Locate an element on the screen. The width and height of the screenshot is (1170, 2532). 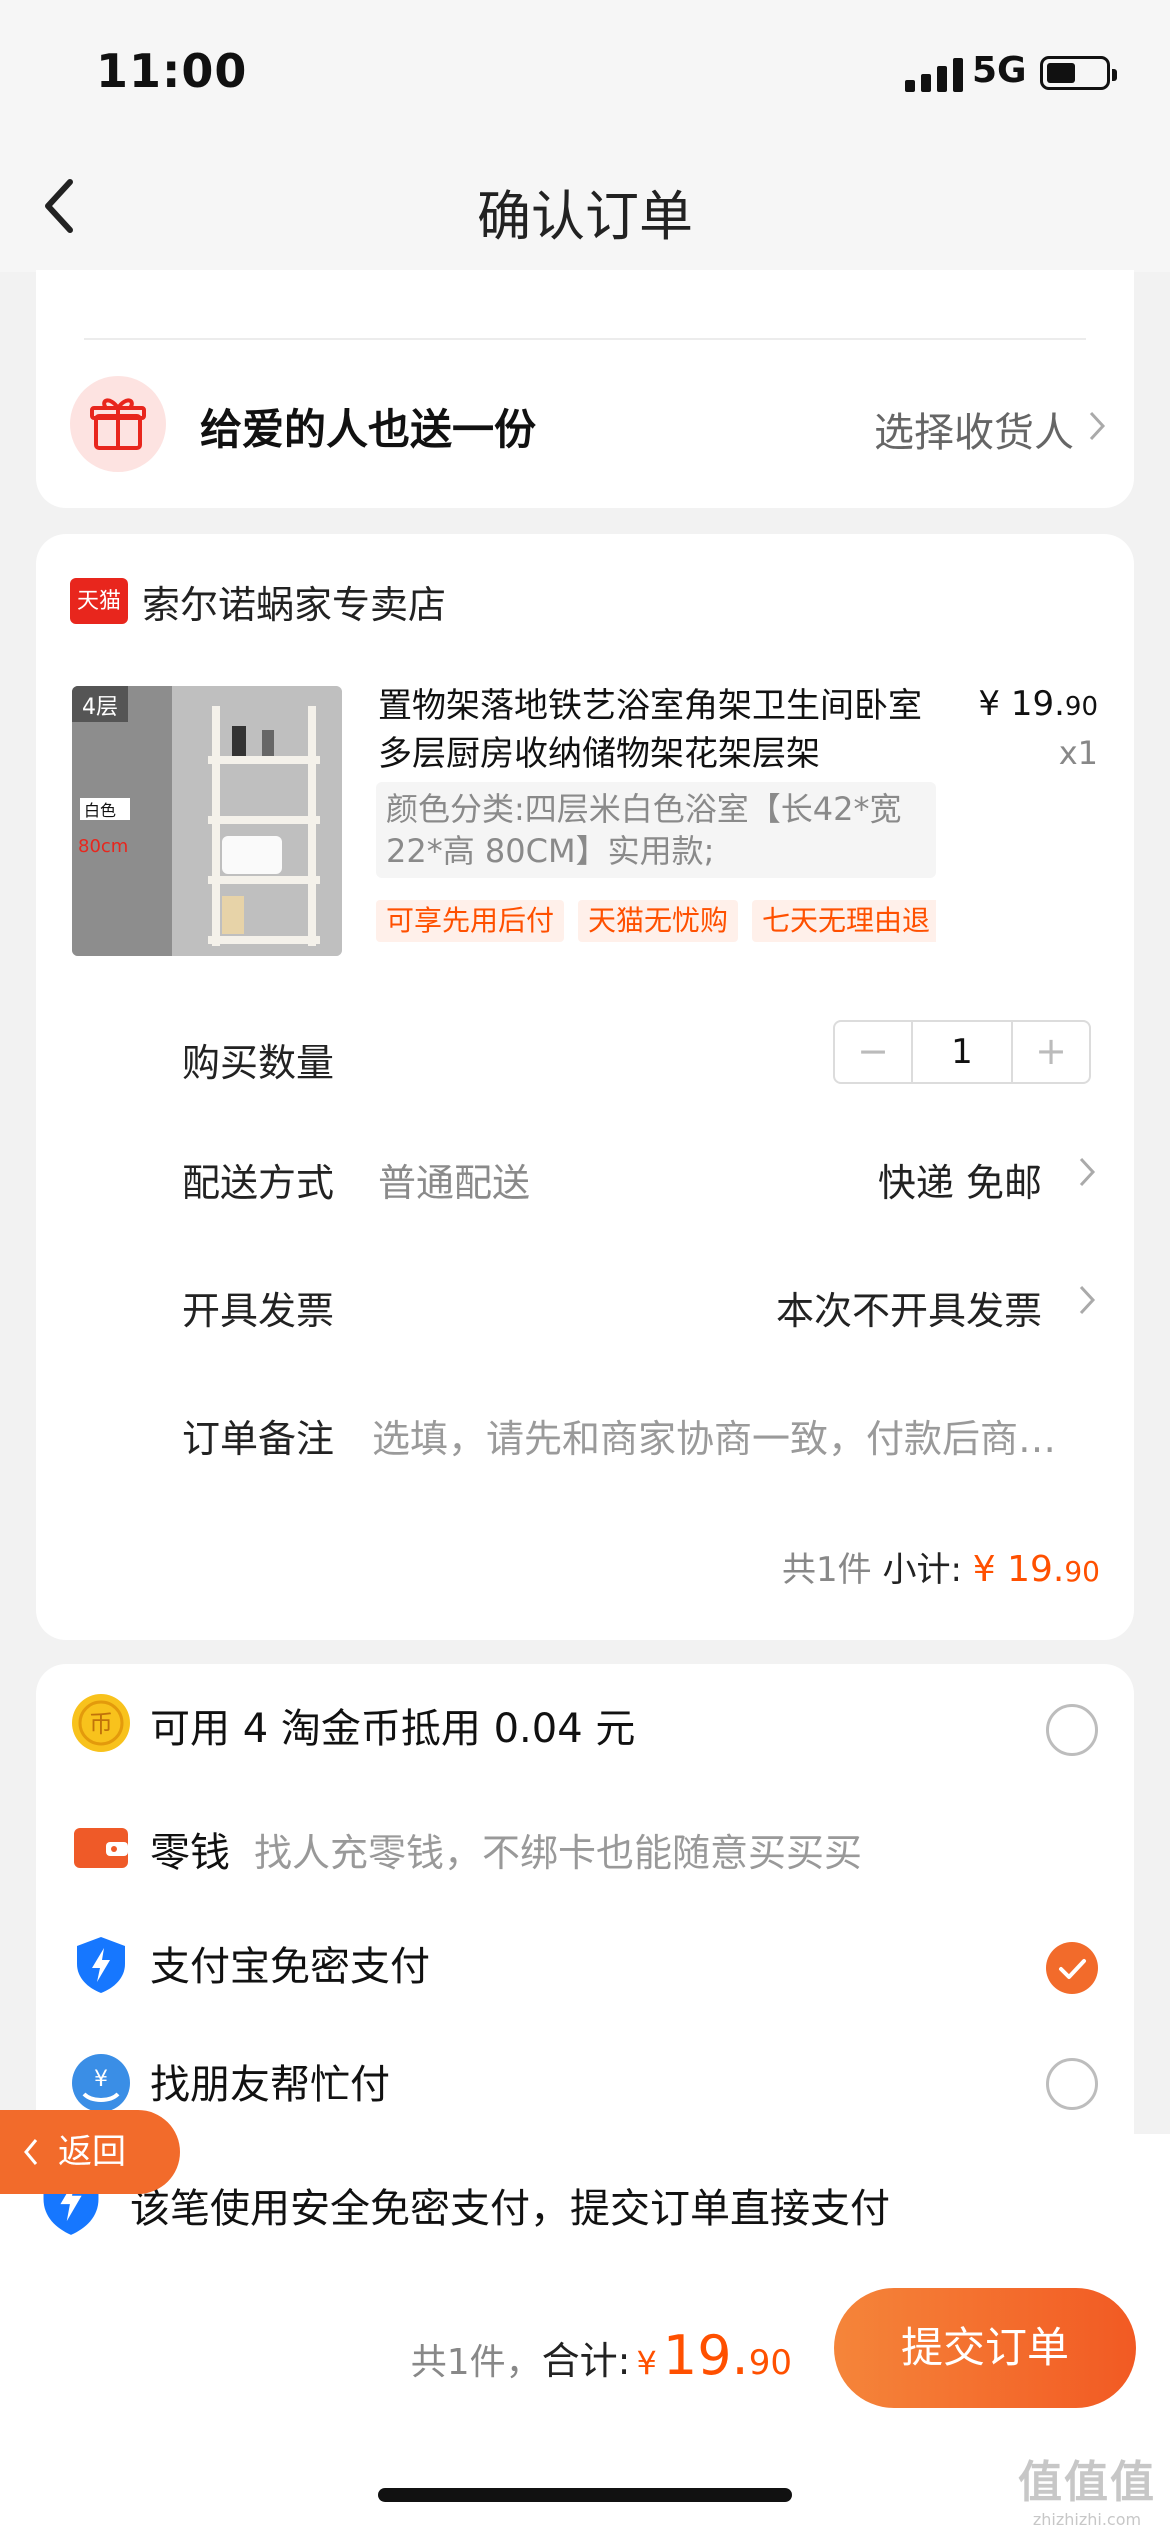
increase-button: + is located at coordinates (1051, 1052).